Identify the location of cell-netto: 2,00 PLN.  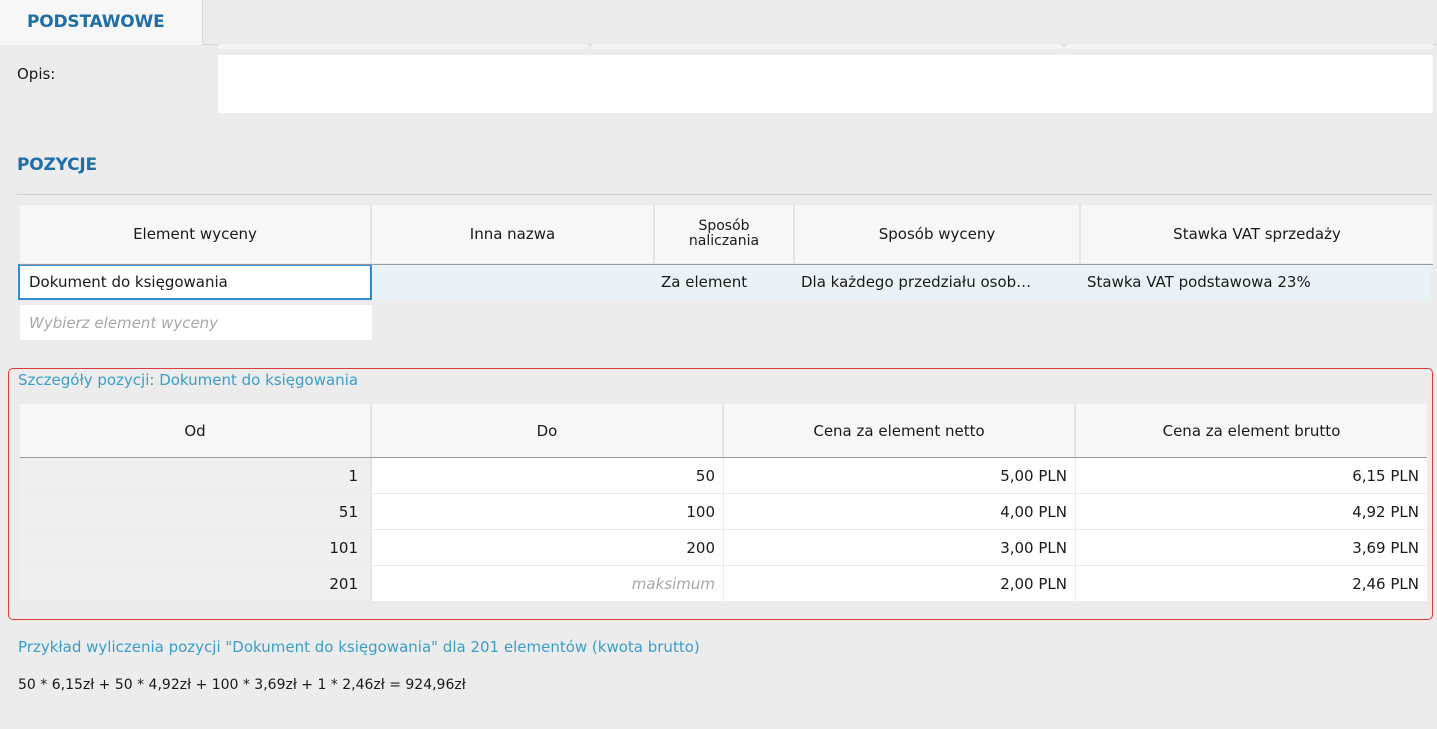
(900, 584).